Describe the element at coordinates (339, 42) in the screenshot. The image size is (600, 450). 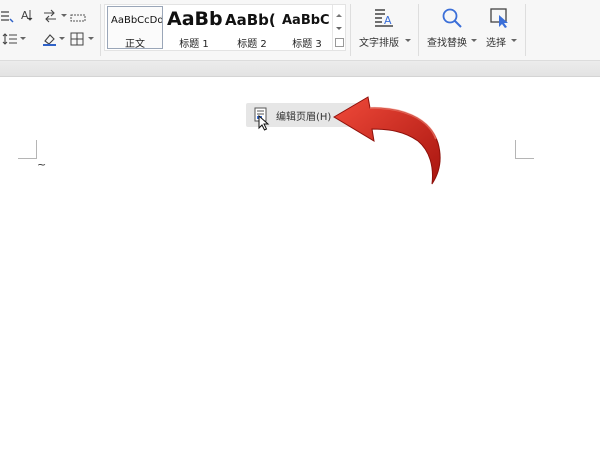
I see `gallery-expand-icon` at that location.